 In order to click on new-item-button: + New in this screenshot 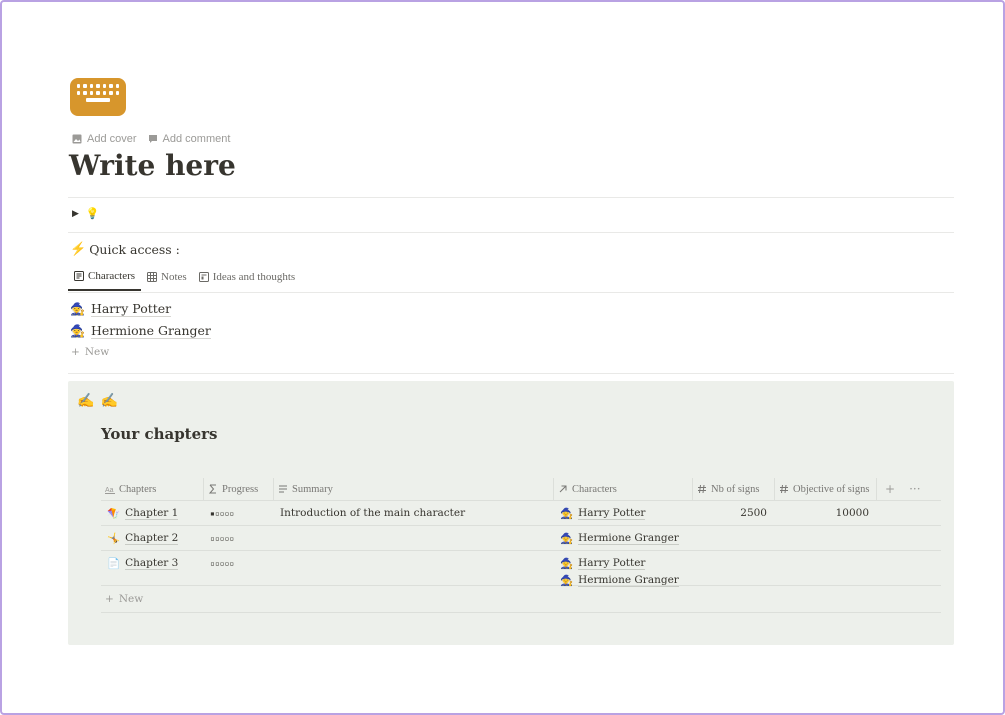, I will do `click(90, 352)`.